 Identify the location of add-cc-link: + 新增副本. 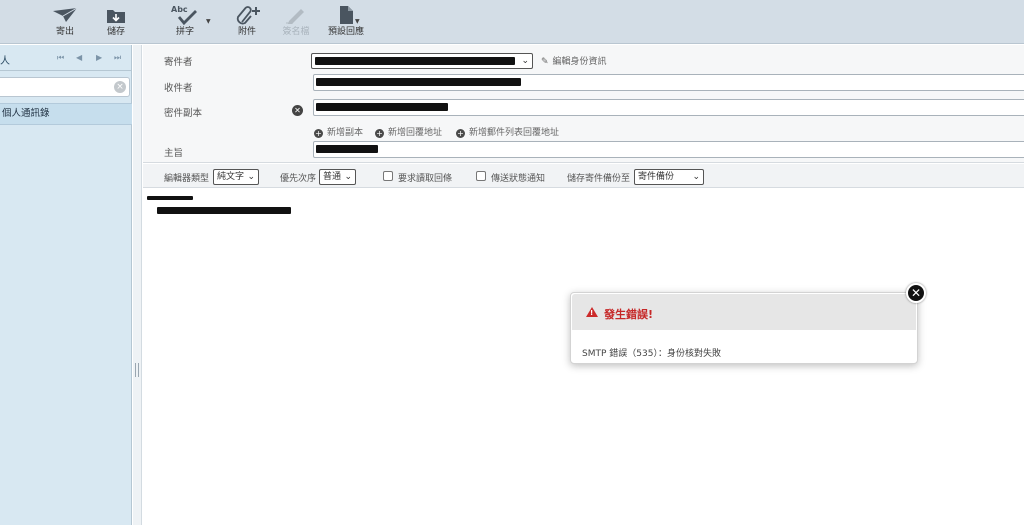
(338, 131).